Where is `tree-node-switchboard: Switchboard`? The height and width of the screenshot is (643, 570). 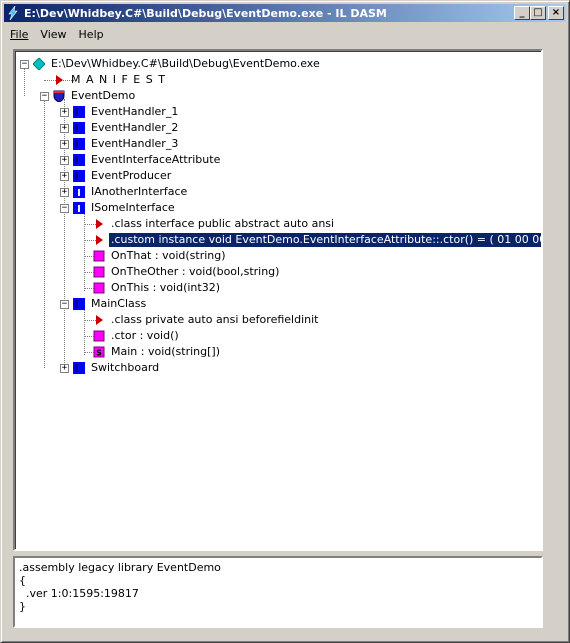
tree-node-switchboard: Switchboard is located at coordinates (117, 368).